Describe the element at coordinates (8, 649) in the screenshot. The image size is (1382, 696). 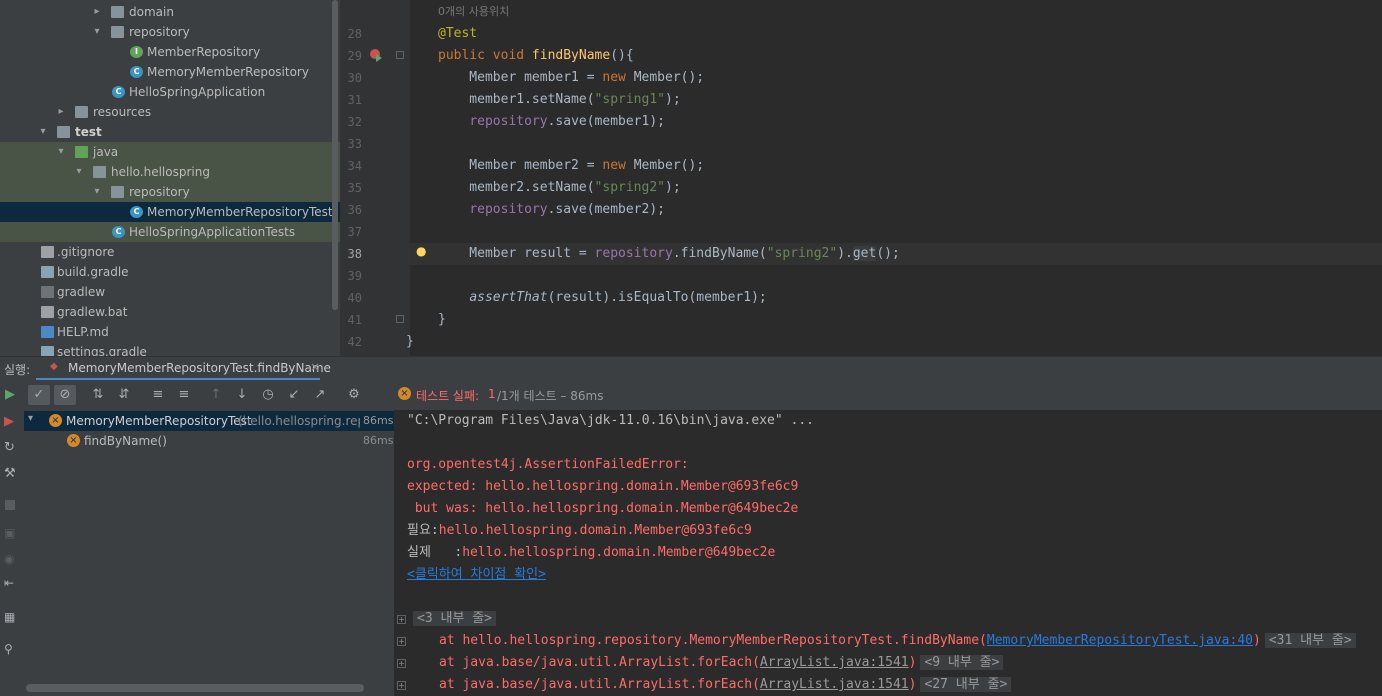
I see `pin-icon: ⚲` at that location.